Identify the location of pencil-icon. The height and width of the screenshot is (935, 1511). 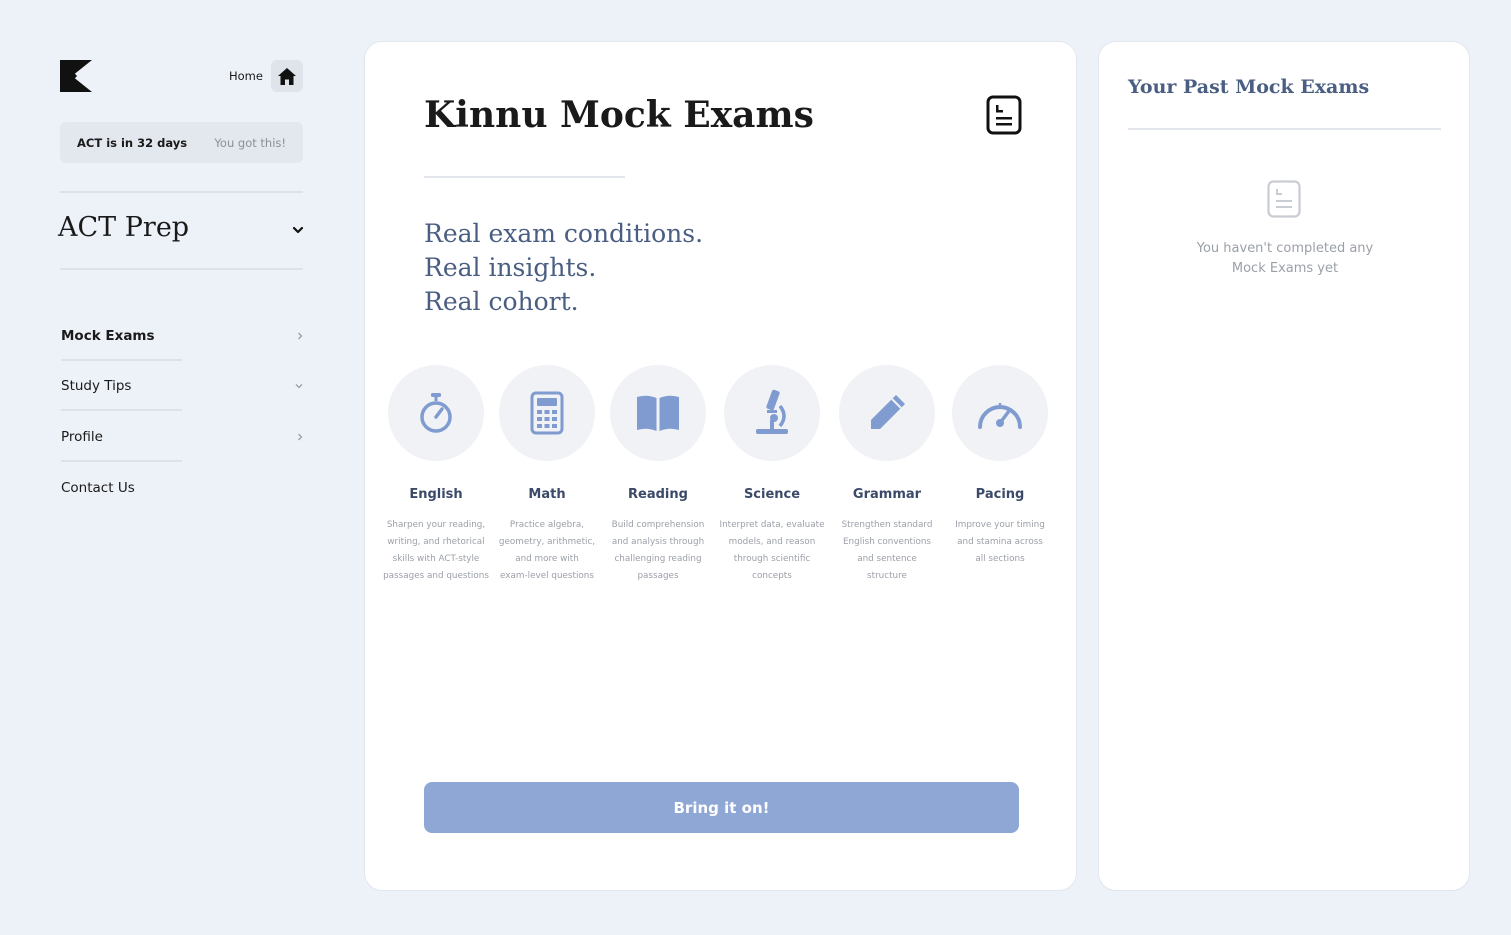
(888, 412).